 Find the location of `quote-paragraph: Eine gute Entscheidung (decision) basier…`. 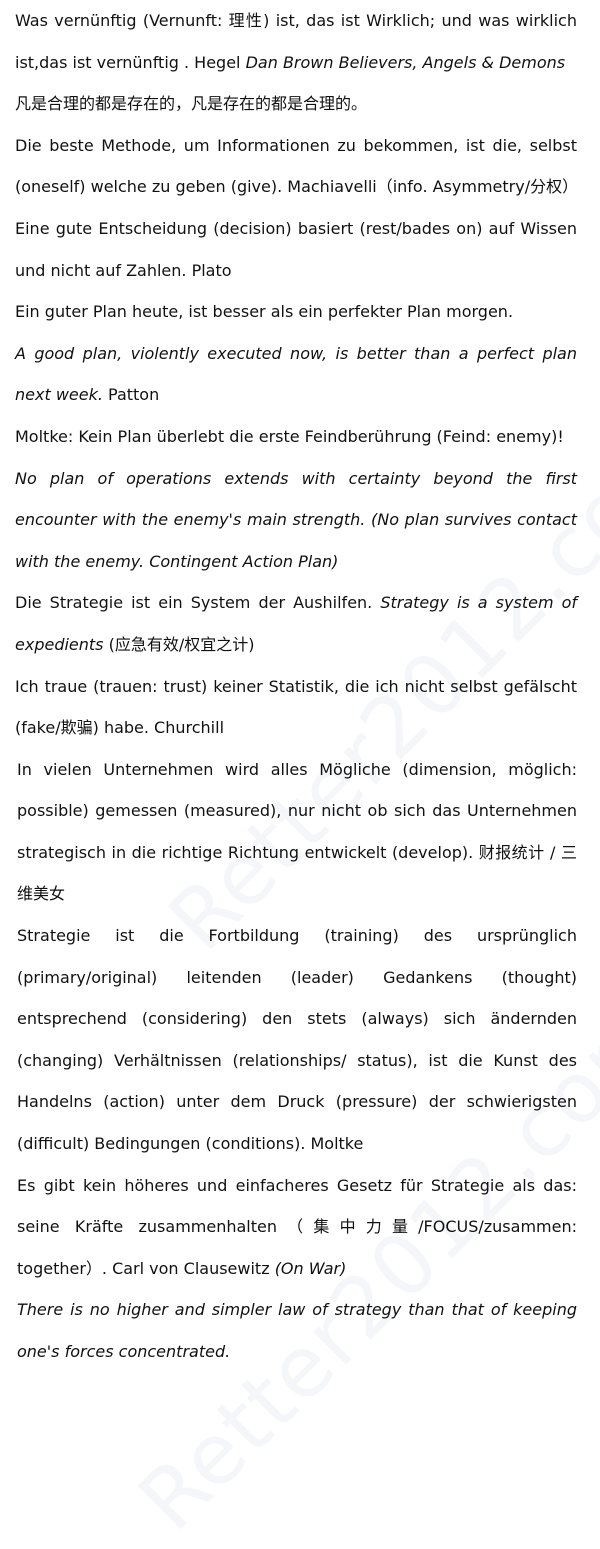

quote-paragraph: Eine gute Entscheidung (decision) basier… is located at coordinates (296, 249).